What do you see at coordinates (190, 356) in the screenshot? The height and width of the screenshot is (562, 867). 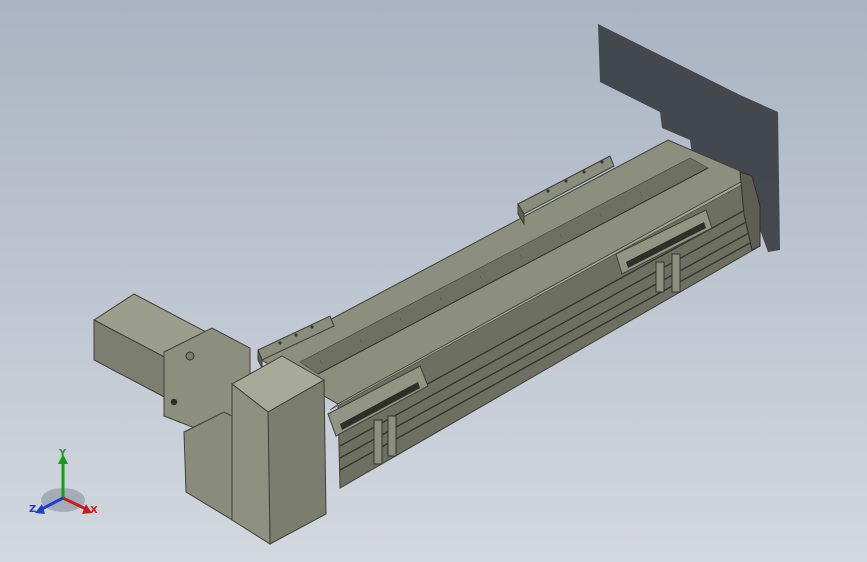 I see `flange-bolt` at bounding box center [190, 356].